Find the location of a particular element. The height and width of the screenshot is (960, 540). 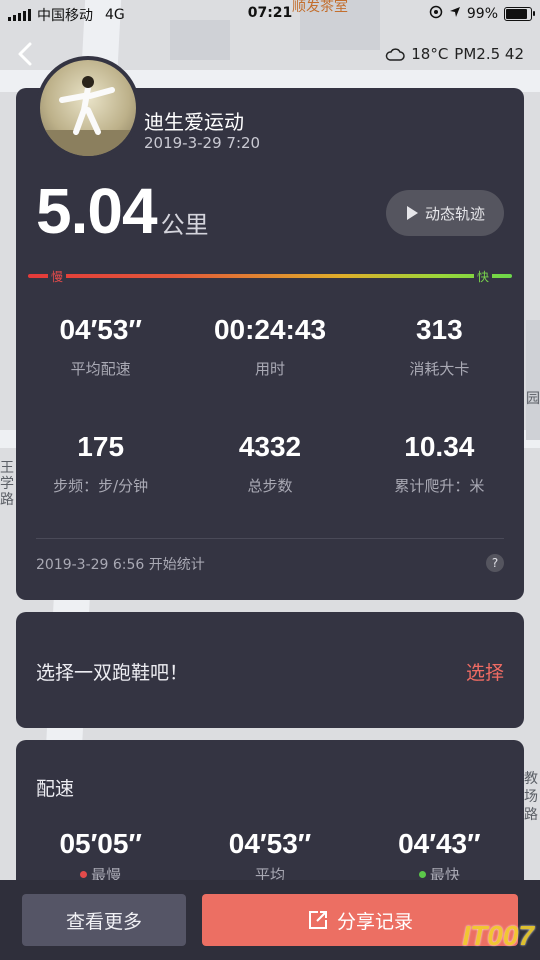

weather-temp: 18°C is located at coordinates (430, 54).